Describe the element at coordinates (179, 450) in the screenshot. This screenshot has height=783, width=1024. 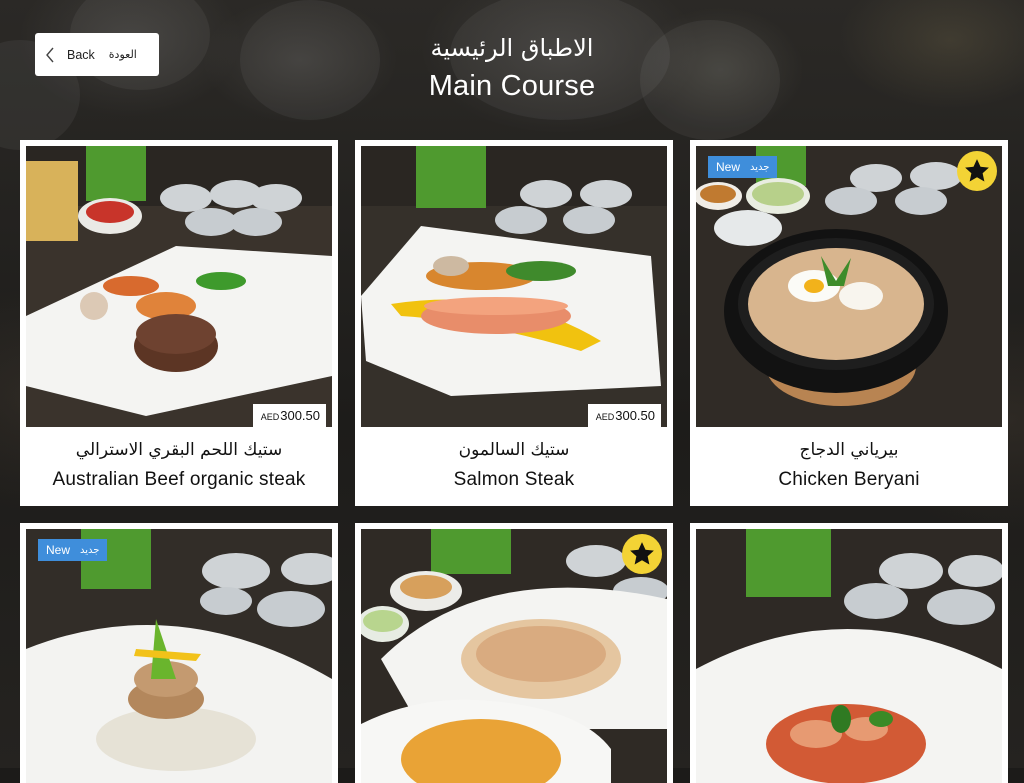
I see `dish-name-arabic: ستيك اللحم البقري الاسترالي` at that location.